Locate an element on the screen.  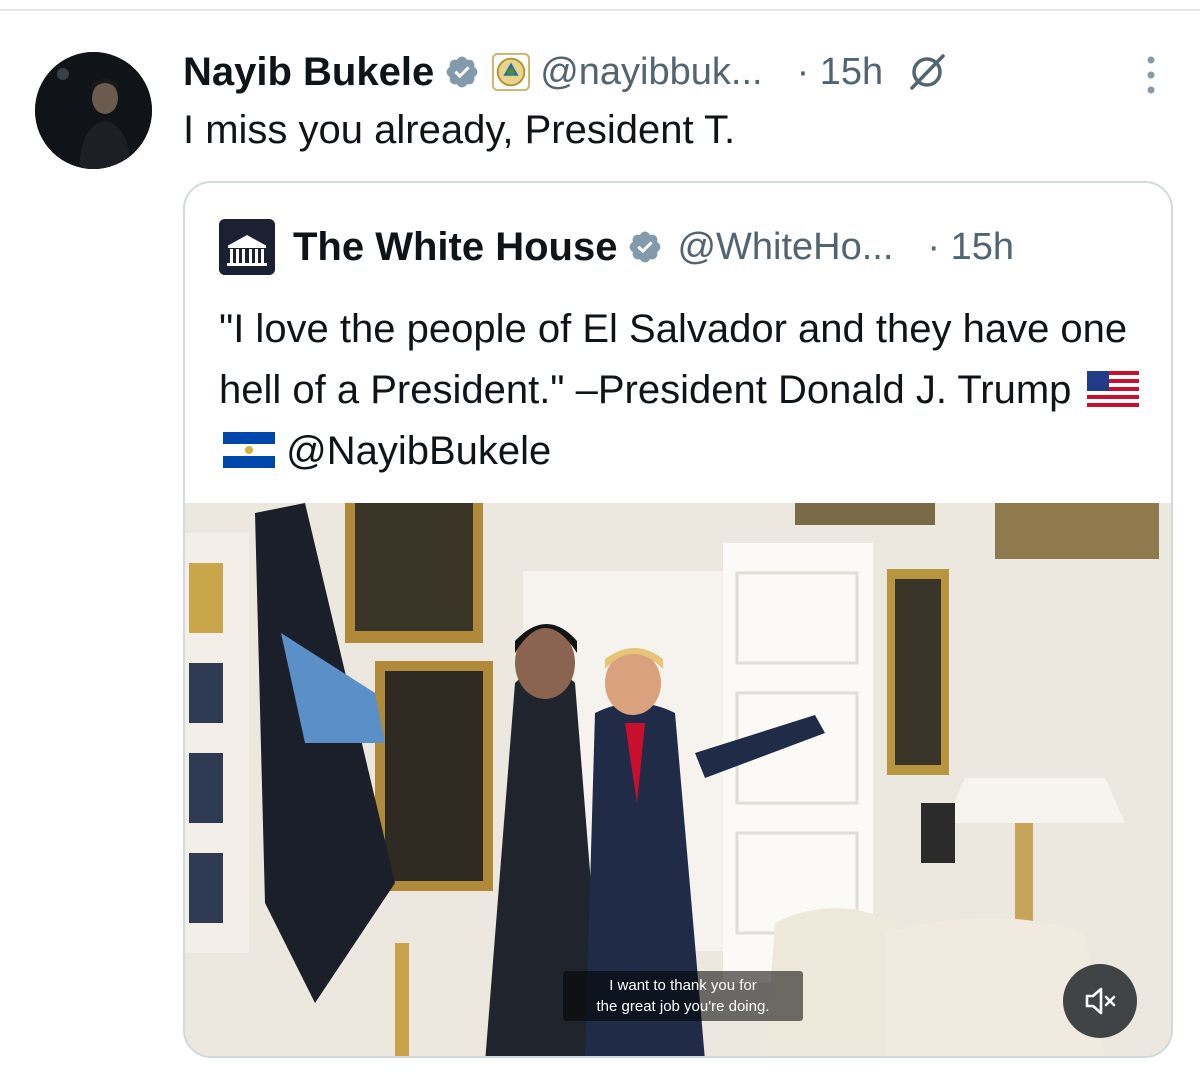
tweet-text: I miss you already, President T. is located at coordinates (459, 130).